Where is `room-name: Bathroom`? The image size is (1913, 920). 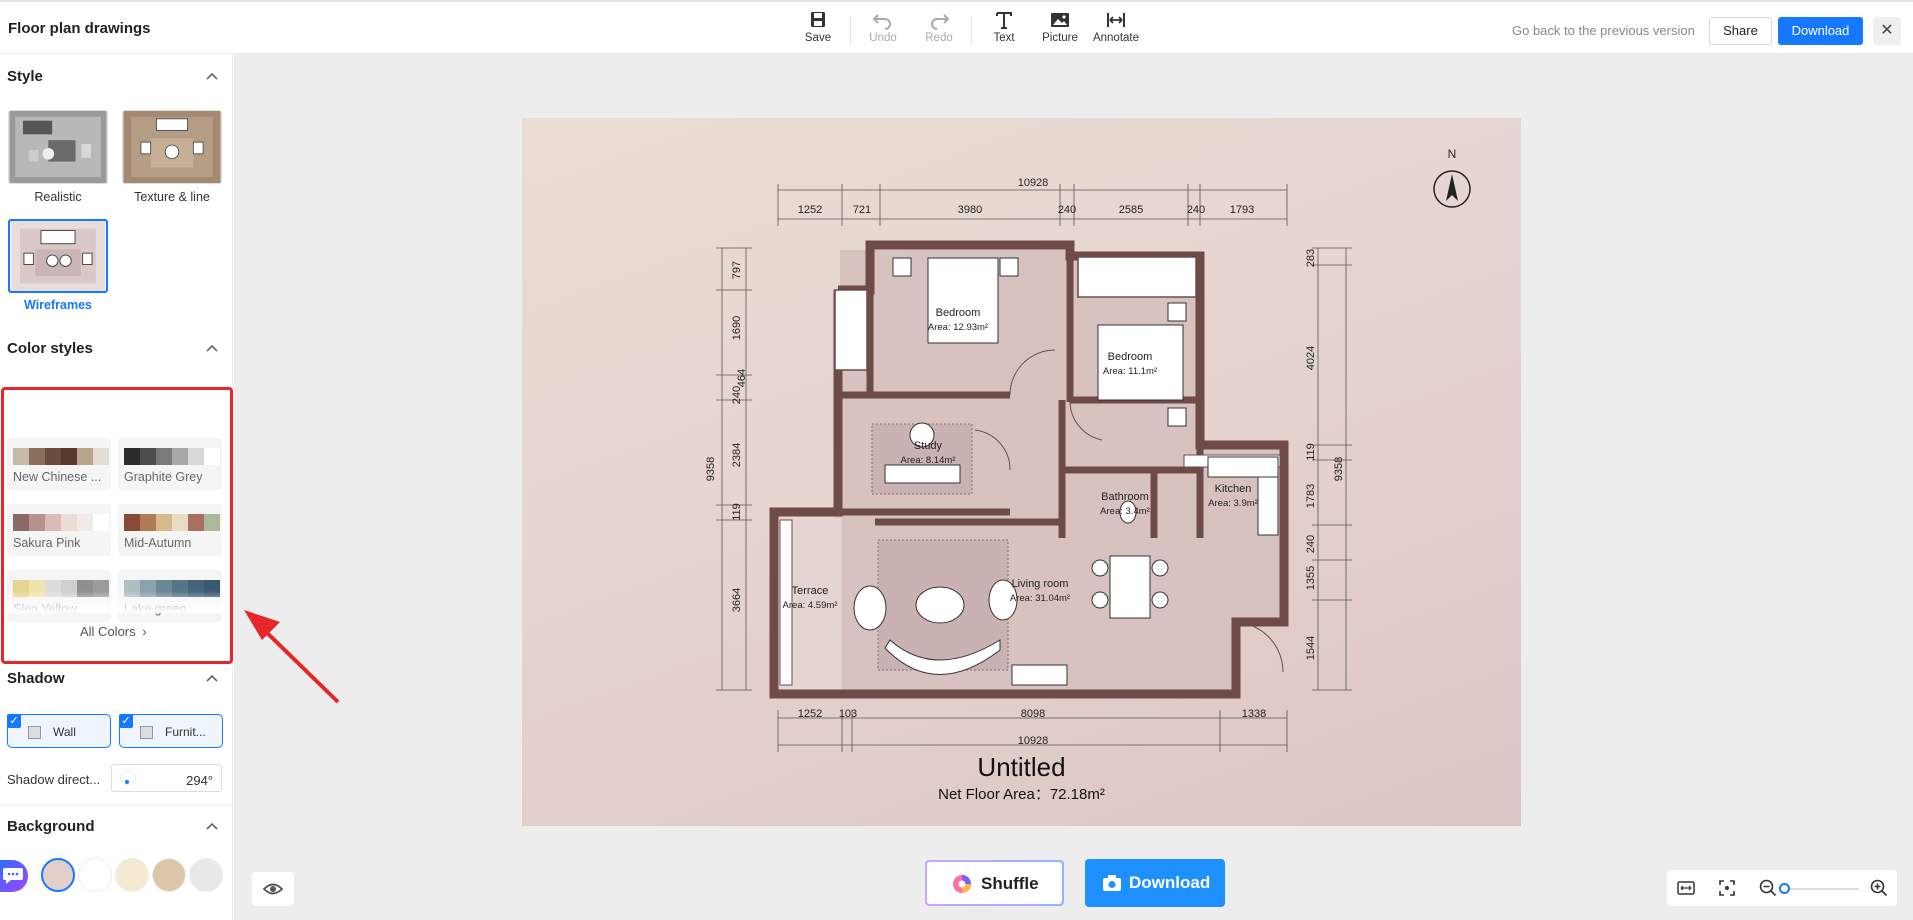 room-name: Bathroom is located at coordinates (1125, 497).